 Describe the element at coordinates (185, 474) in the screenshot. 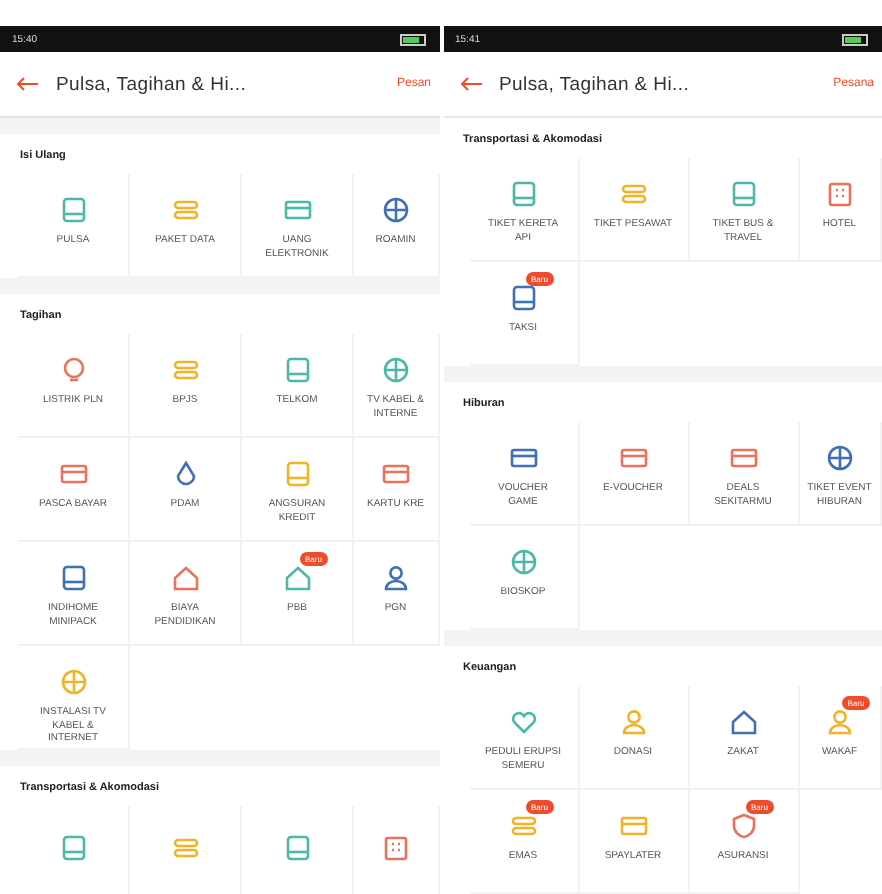

I see `drop-icon` at that location.